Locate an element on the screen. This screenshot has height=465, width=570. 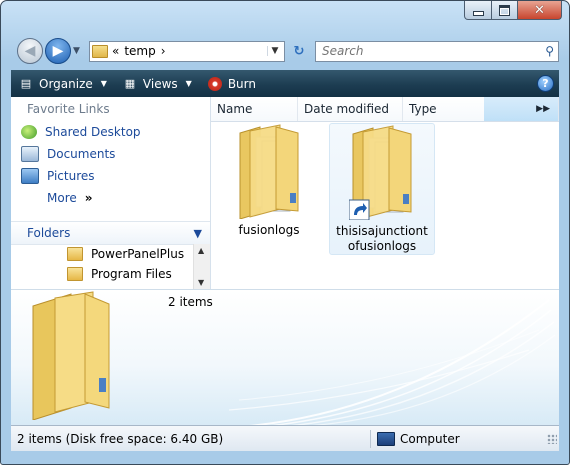
breadcrumb-overflow: « is located at coordinates (115, 51).